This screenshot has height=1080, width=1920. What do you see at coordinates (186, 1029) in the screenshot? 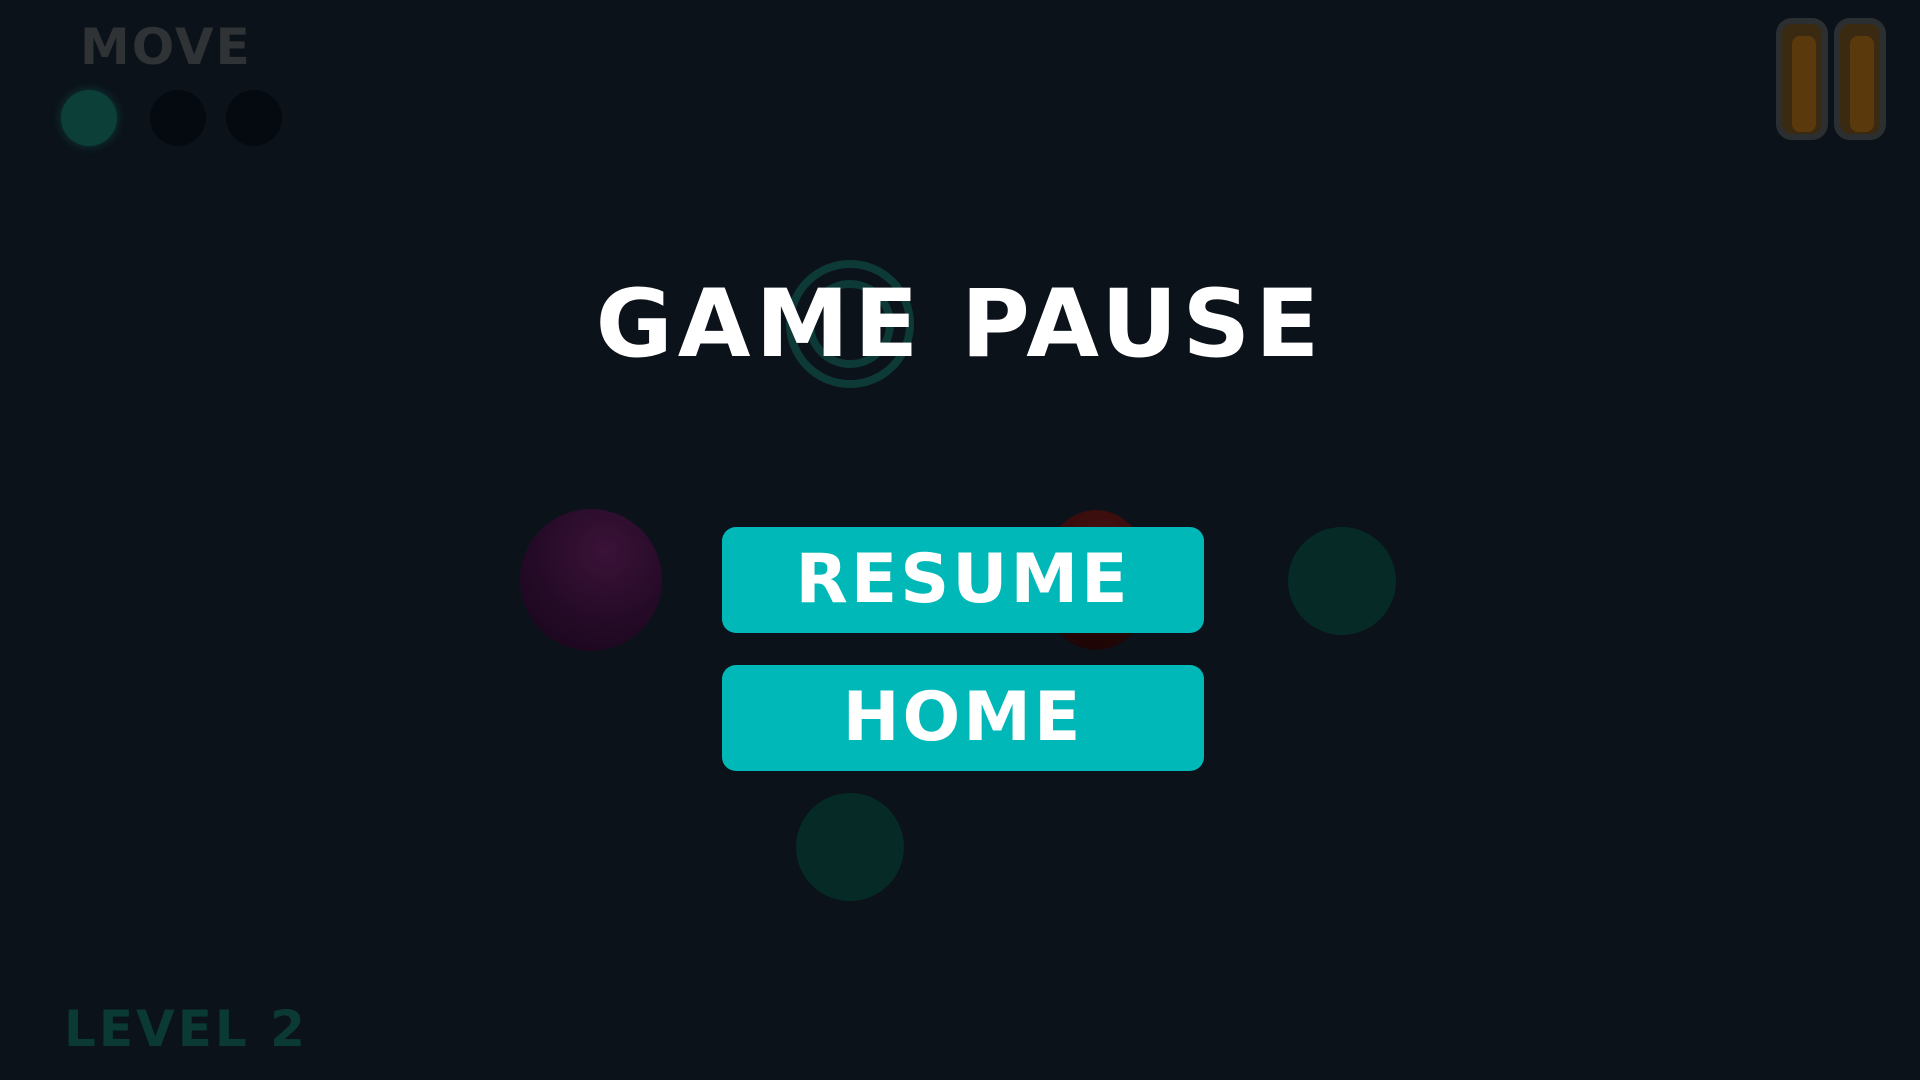
I see `level-label: LEVEL 2` at bounding box center [186, 1029].